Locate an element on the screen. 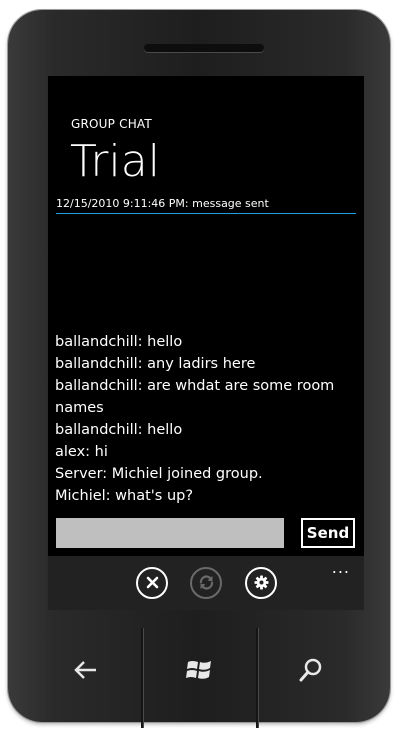 Image resolution: width=402 pixels, height=731 pixels. back-button is located at coordinates (86, 670).